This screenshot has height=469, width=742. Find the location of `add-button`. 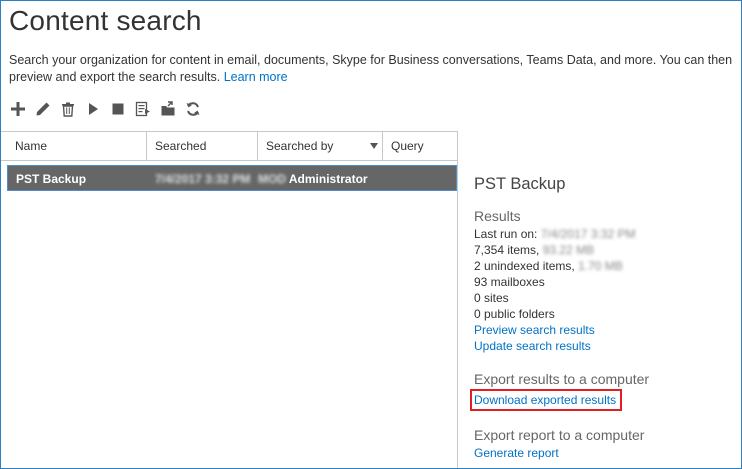

add-button is located at coordinates (18, 109).